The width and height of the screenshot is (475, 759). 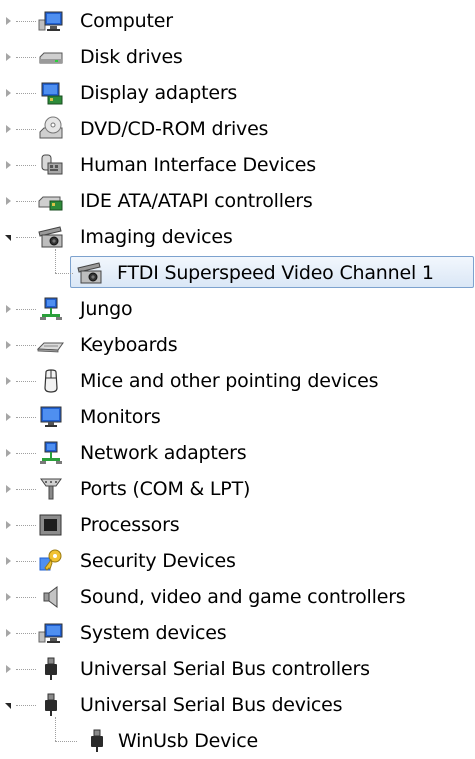 I want to click on tree-item-dvd-cd-rom-drives: DVD/CD-ROM drives, so click(x=237, y=129).